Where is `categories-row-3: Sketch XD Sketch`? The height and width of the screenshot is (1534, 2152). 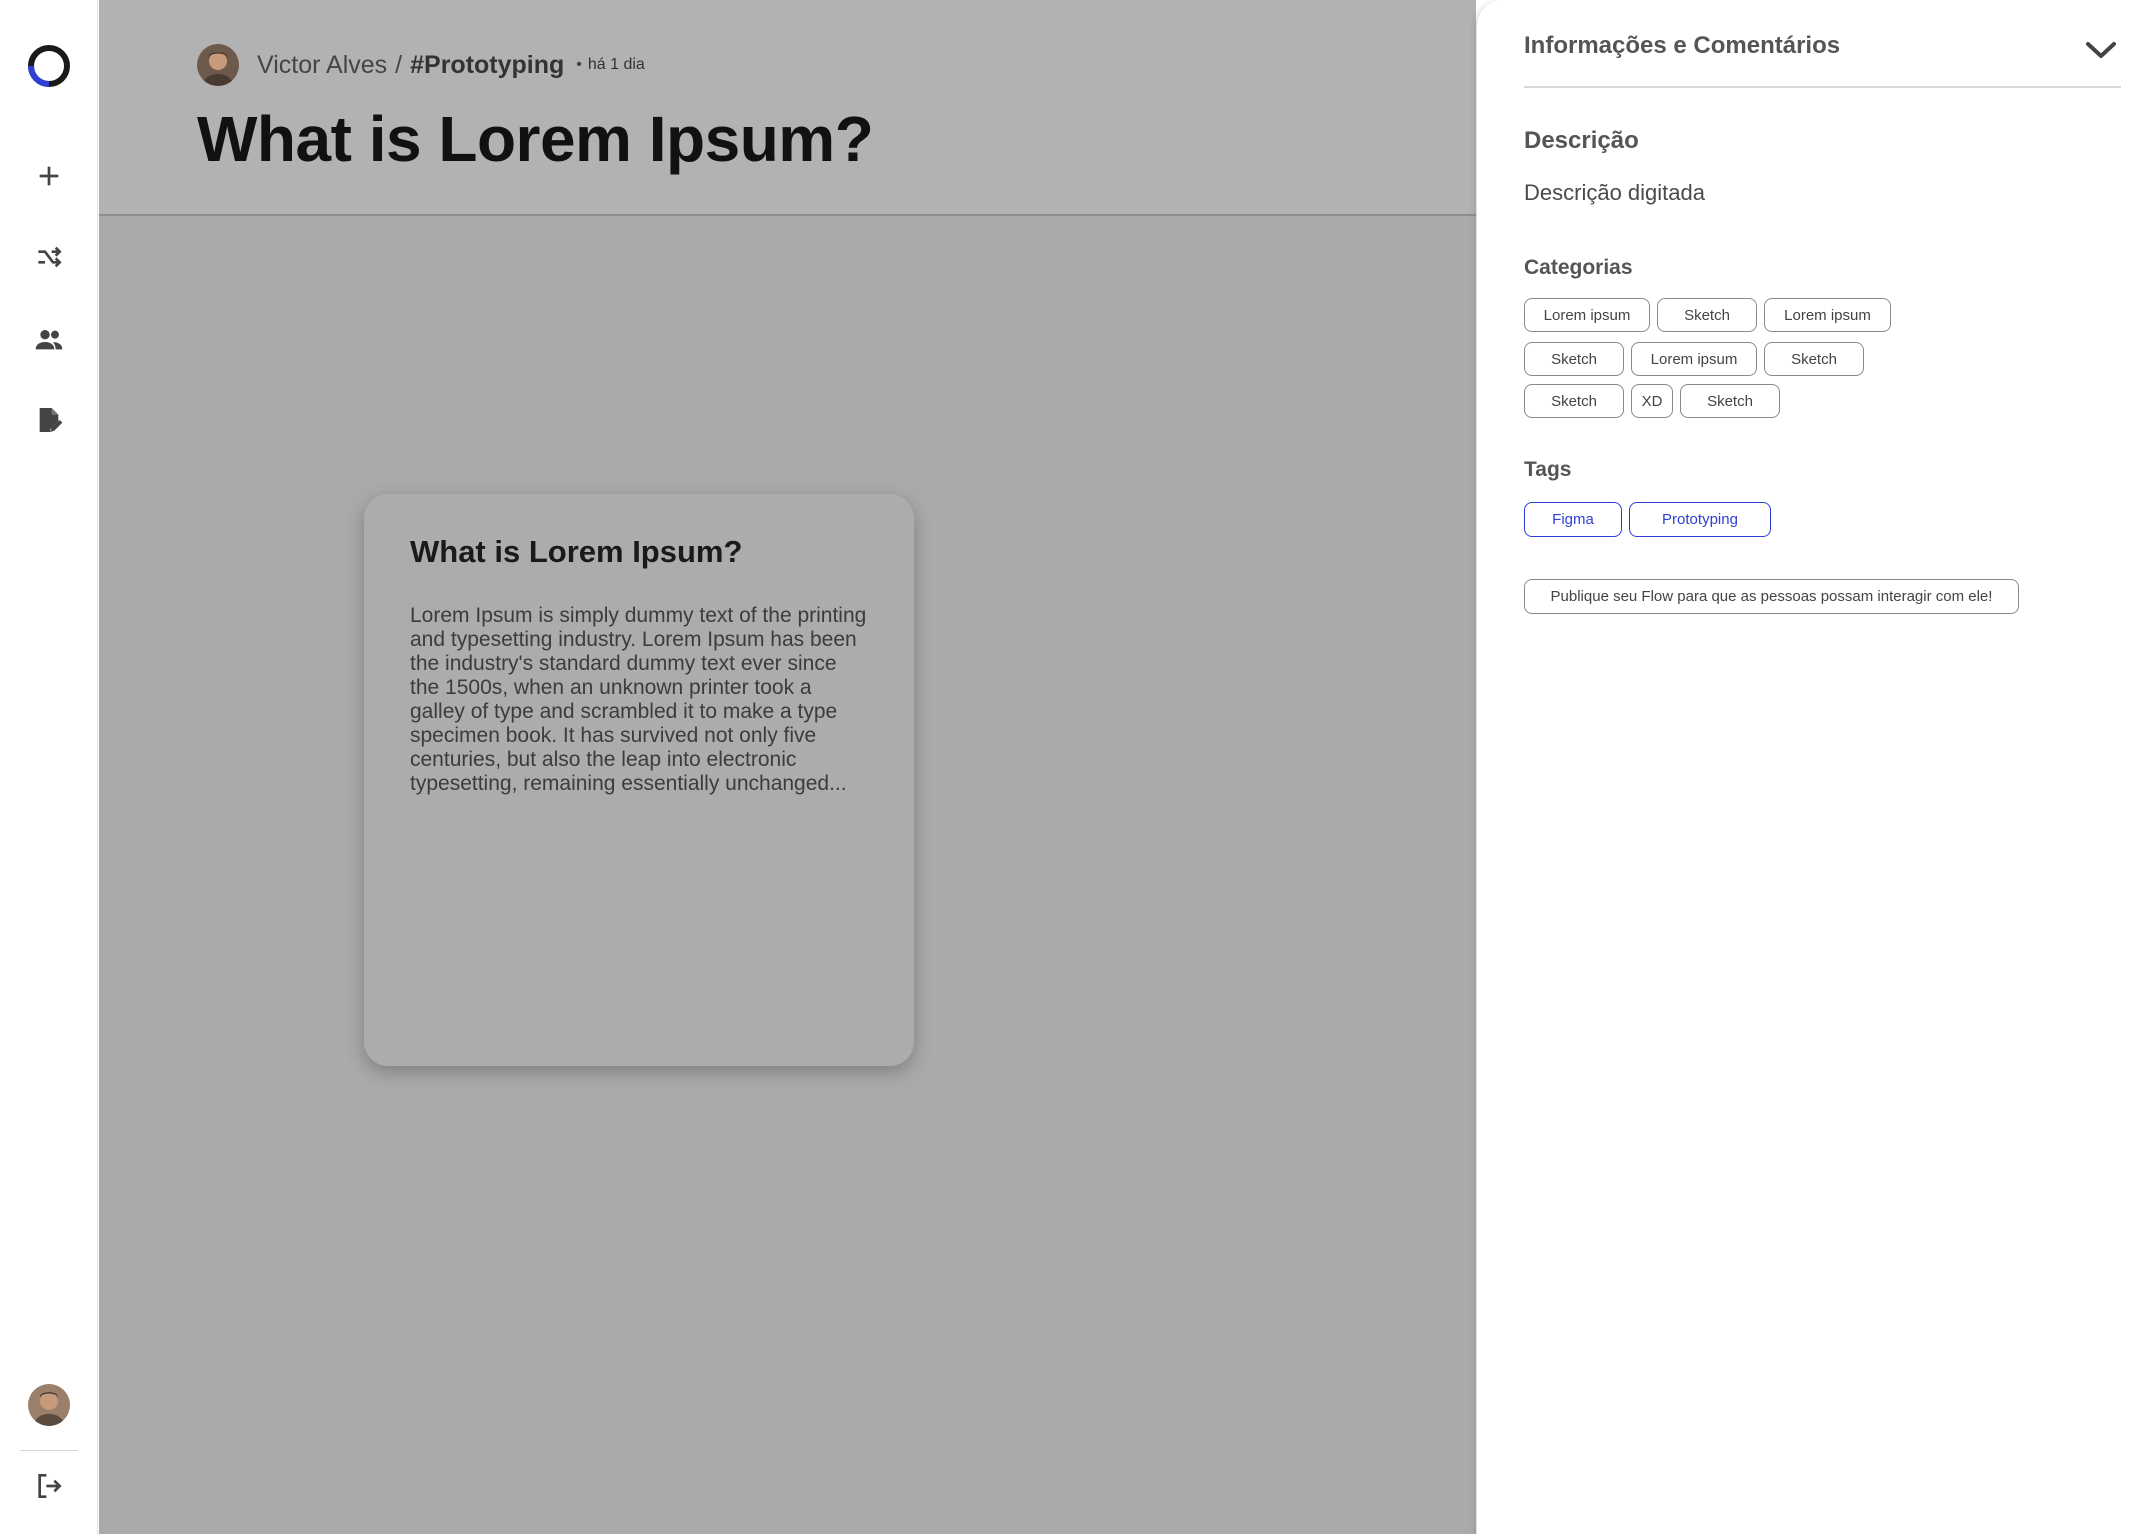 categories-row-3: Sketch XD Sketch is located at coordinates (1652, 401).